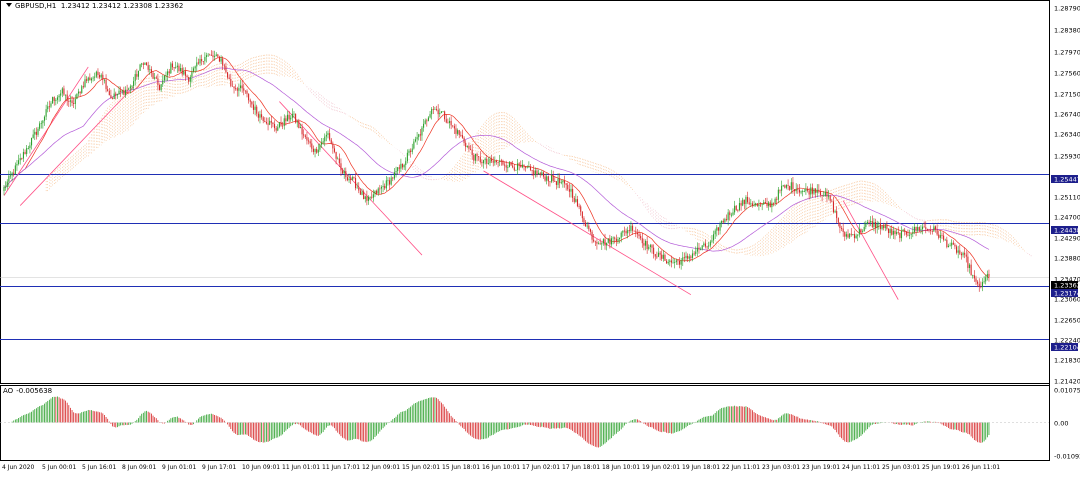  Describe the element at coordinates (9, 5) in the screenshot. I see `chevron-down-icon` at that location.